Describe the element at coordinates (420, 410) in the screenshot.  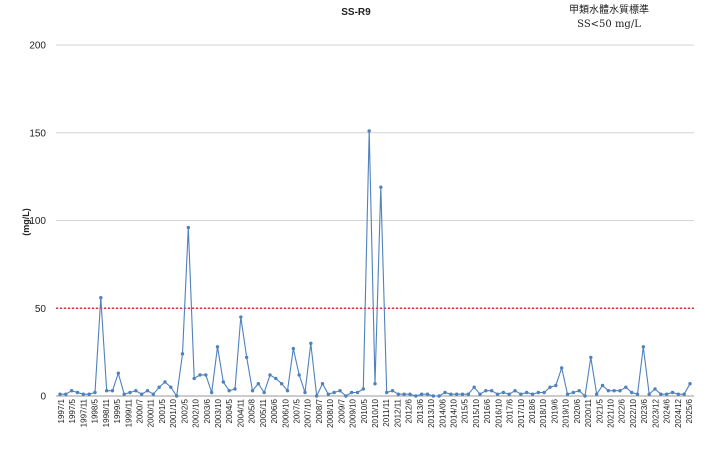
I see `x-tick-label: 2013/6` at that location.